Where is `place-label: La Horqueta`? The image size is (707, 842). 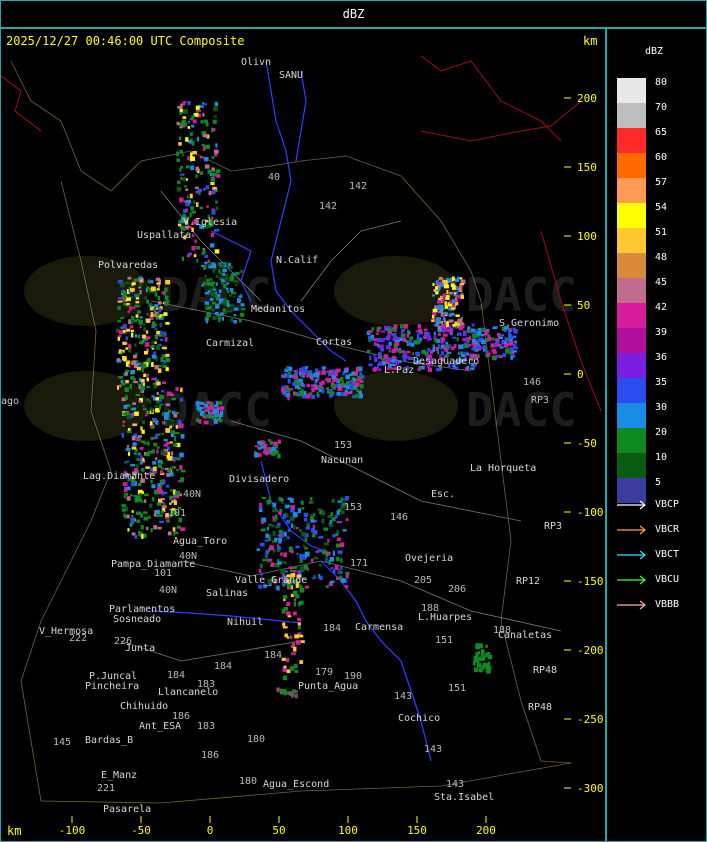 place-label: La Horqueta is located at coordinates (503, 468).